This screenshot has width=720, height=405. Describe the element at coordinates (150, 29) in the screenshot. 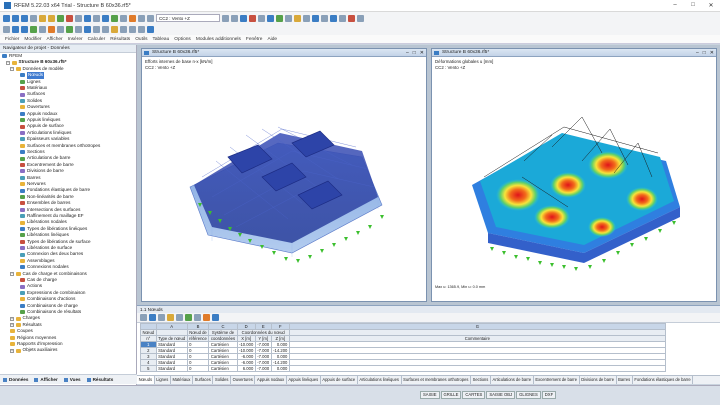

I see `iso-view-icon` at that location.